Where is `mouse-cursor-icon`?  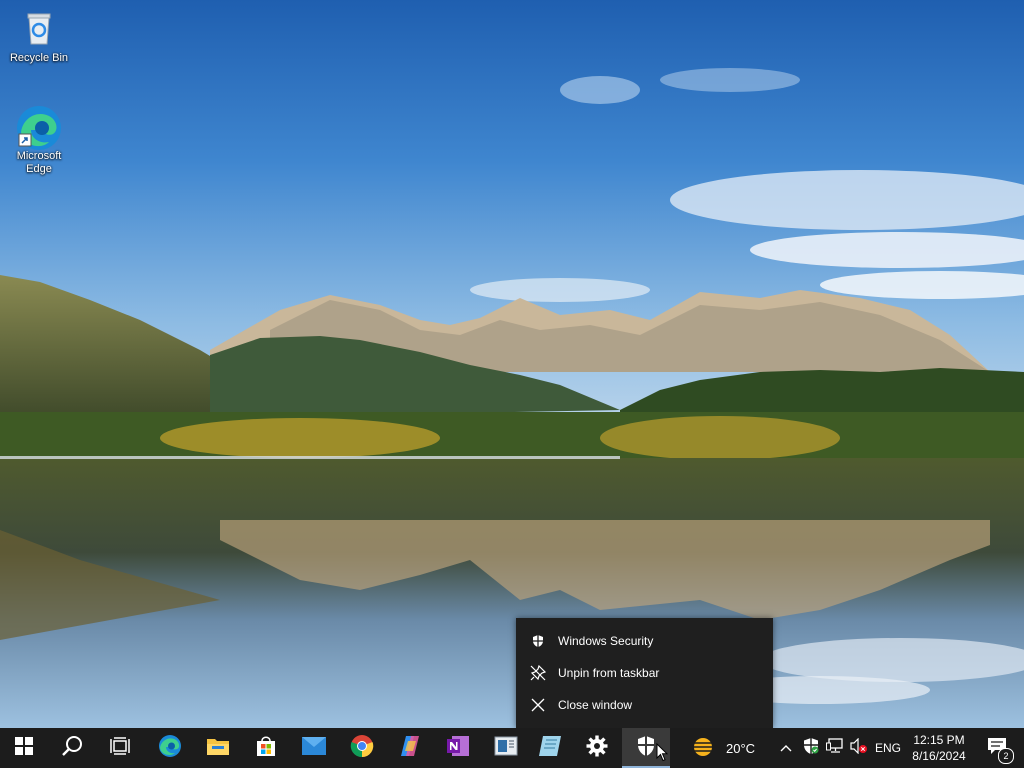
mouse-cursor-icon is located at coordinates (662, 754).